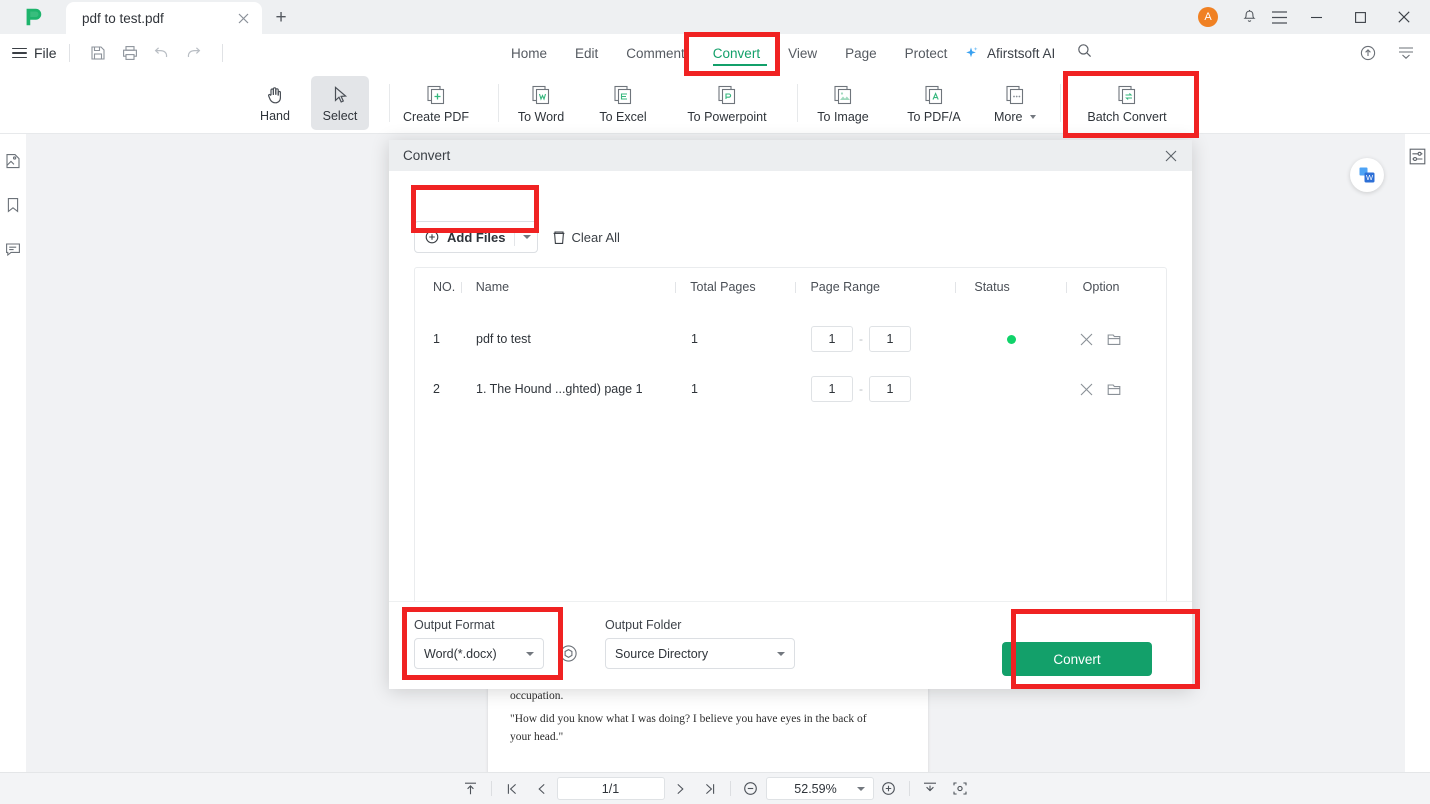 The width and height of the screenshot is (1430, 804). What do you see at coordinates (1370, 177) in the screenshot?
I see `svg-text: W` at bounding box center [1370, 177].